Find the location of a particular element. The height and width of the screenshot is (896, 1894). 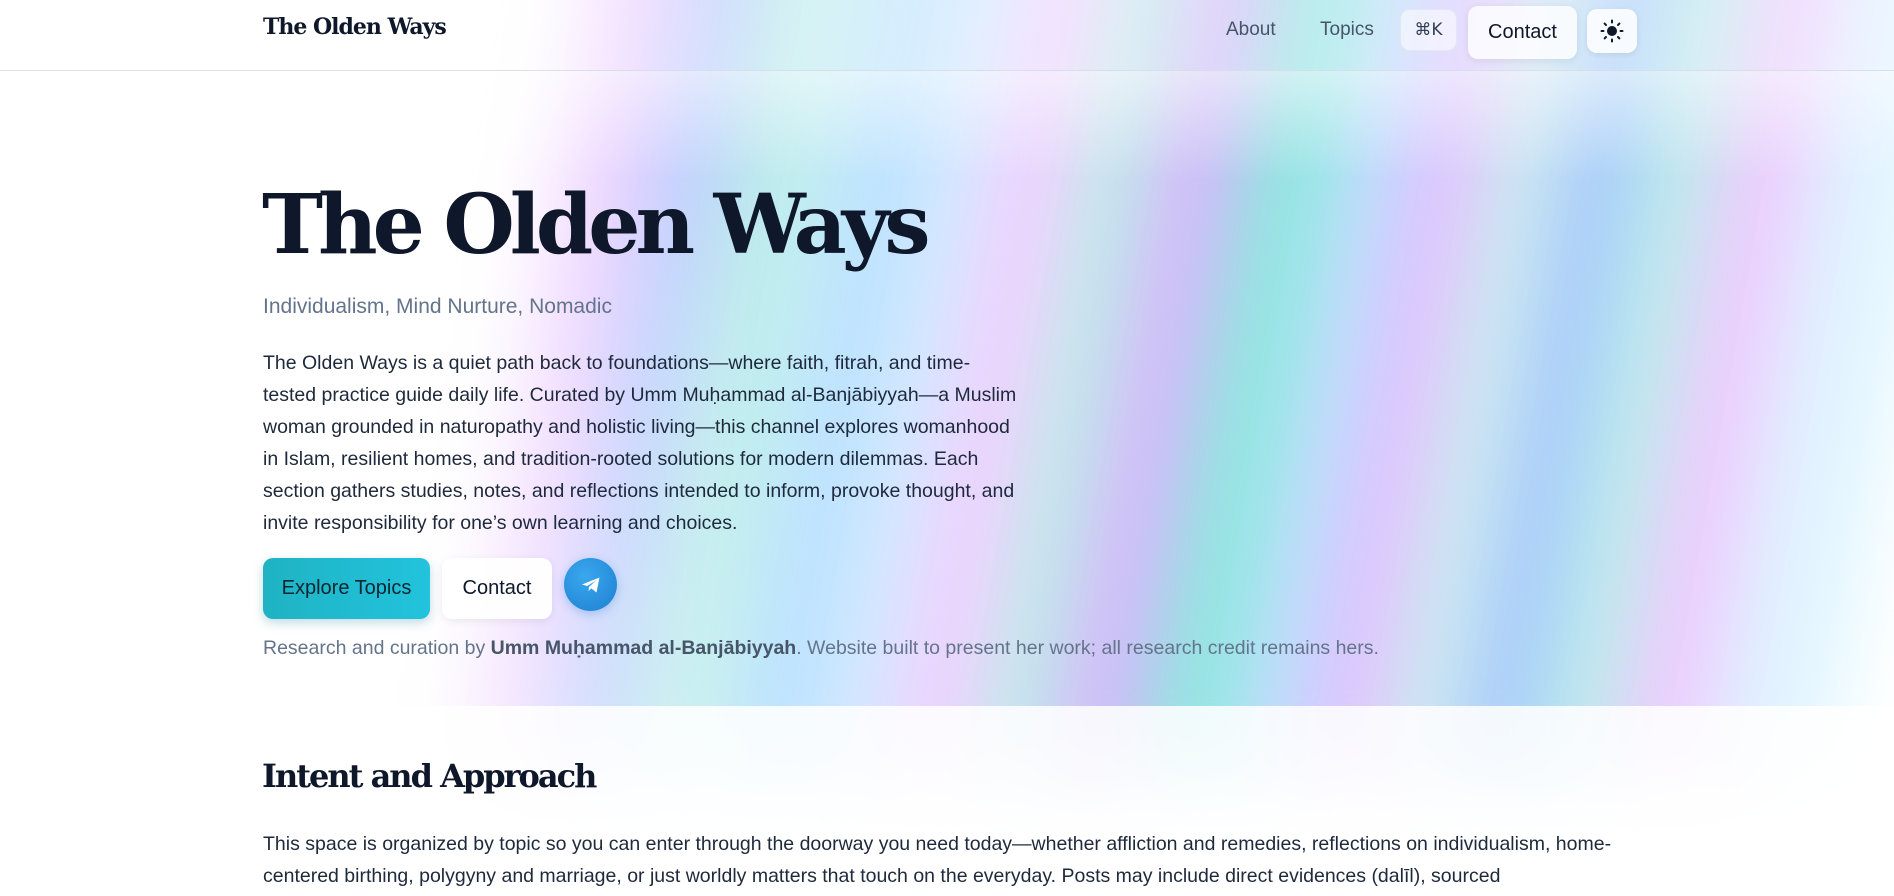

telegram-icon is located at coordinates (590, 584).